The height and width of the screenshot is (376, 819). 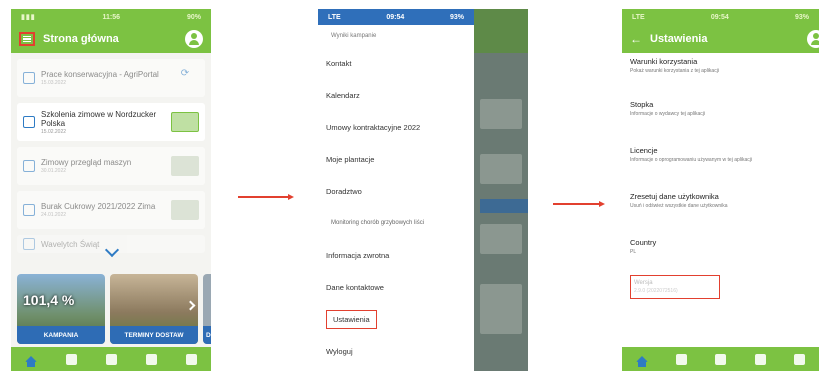 I want to click on menu-icon, so click(x=27, y=39).